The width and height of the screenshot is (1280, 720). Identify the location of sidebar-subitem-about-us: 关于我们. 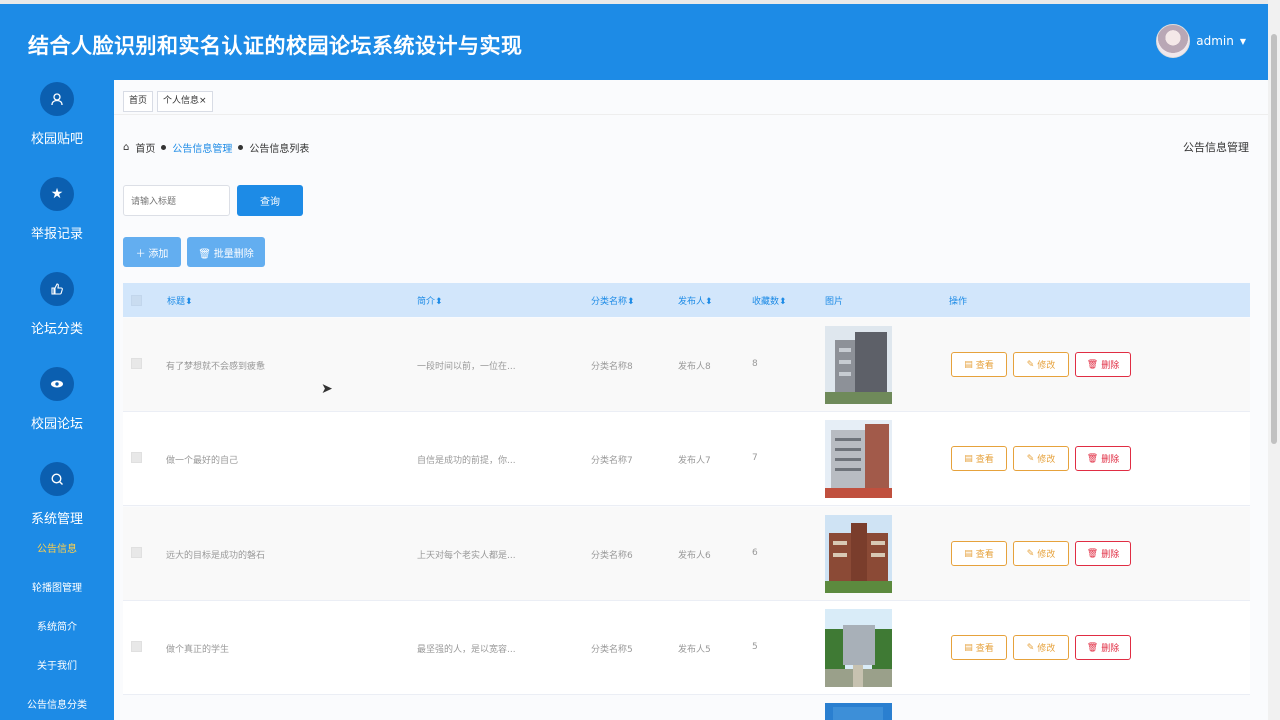
(57, 664).